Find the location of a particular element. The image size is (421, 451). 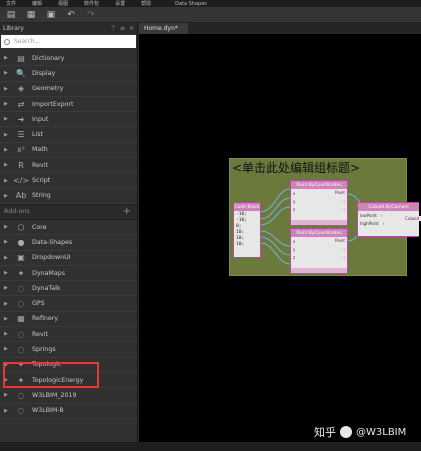

redo-icon: ↷ is located at coordinates (91, 15).